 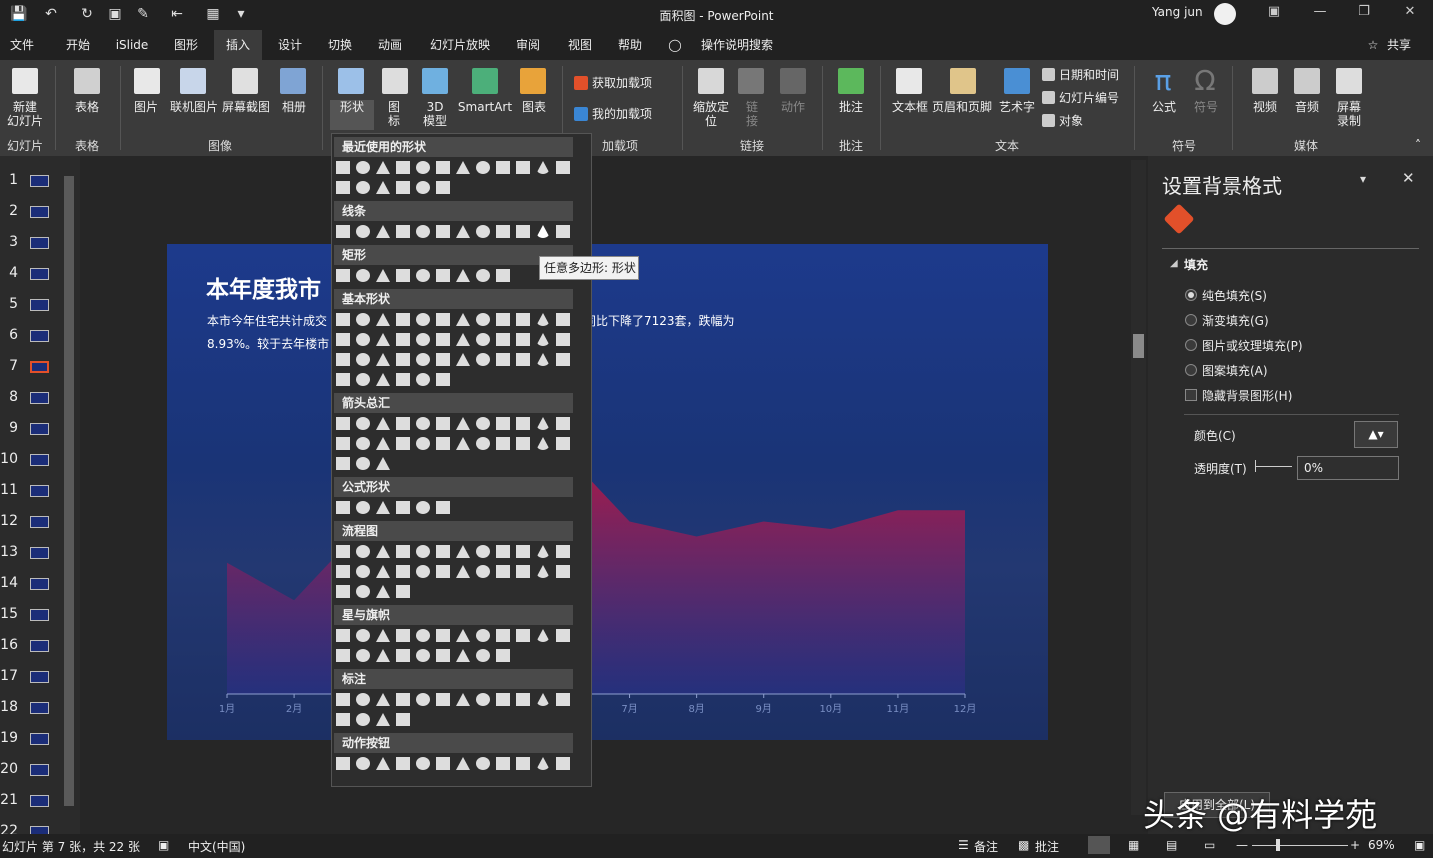 What do you see at coordinates (69, 496) in the screenshot?
I see `thumbnail-scrollbar` at bounding box center [69, 496].